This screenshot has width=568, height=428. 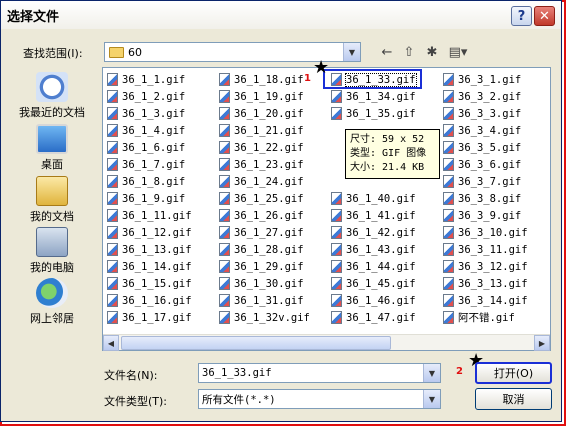 What do you see at coordinates (274, 147) in the screenshot?
I see `file-item: 36_1_22.gif` at bounding box center [274, 147].